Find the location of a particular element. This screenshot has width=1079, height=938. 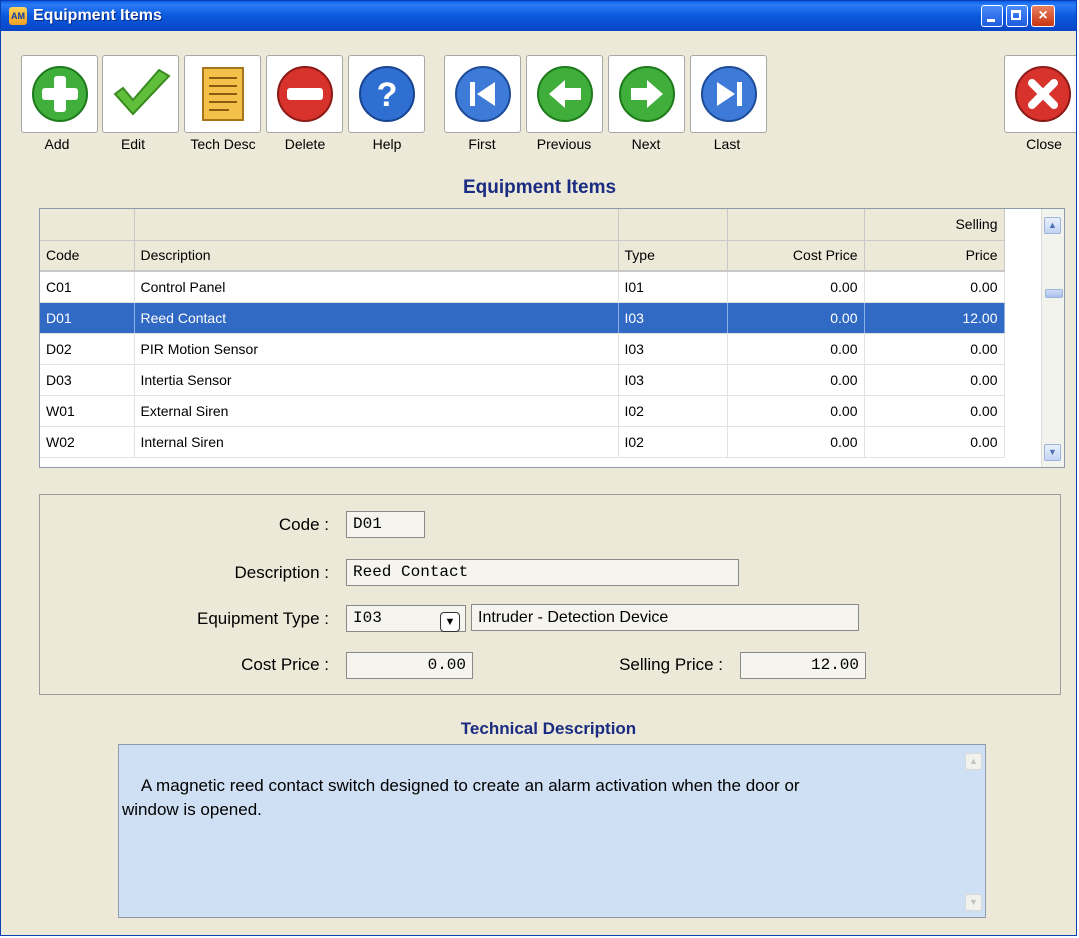

app-icon: AM is located at coordinates (18, 16).